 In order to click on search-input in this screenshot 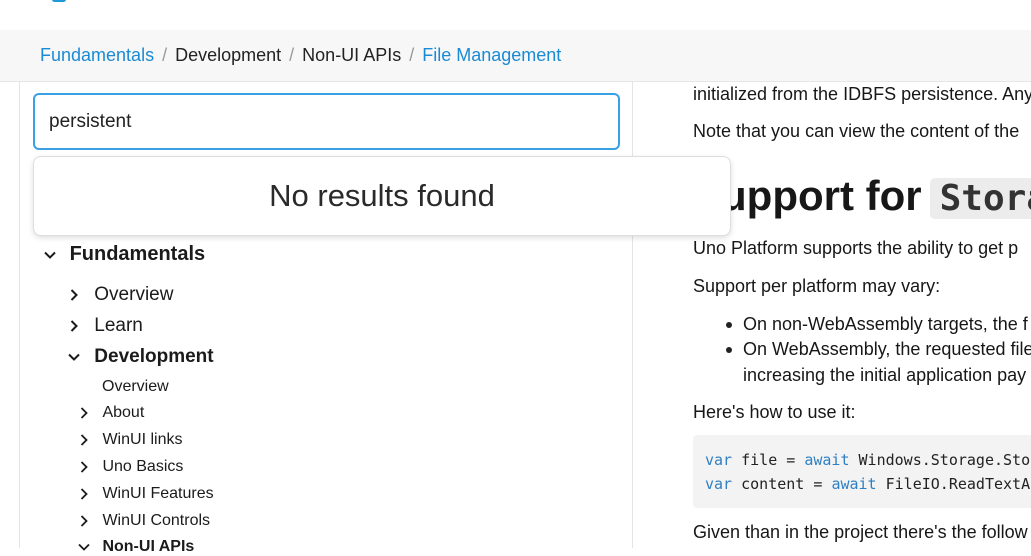, I will do `click(326, 121)`.